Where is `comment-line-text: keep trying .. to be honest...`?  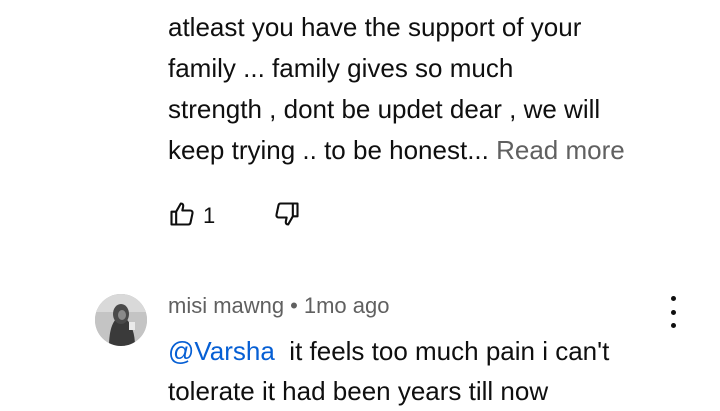
comment-line-text: keep trying .. to be honest... is located at coordinates (328, 150).